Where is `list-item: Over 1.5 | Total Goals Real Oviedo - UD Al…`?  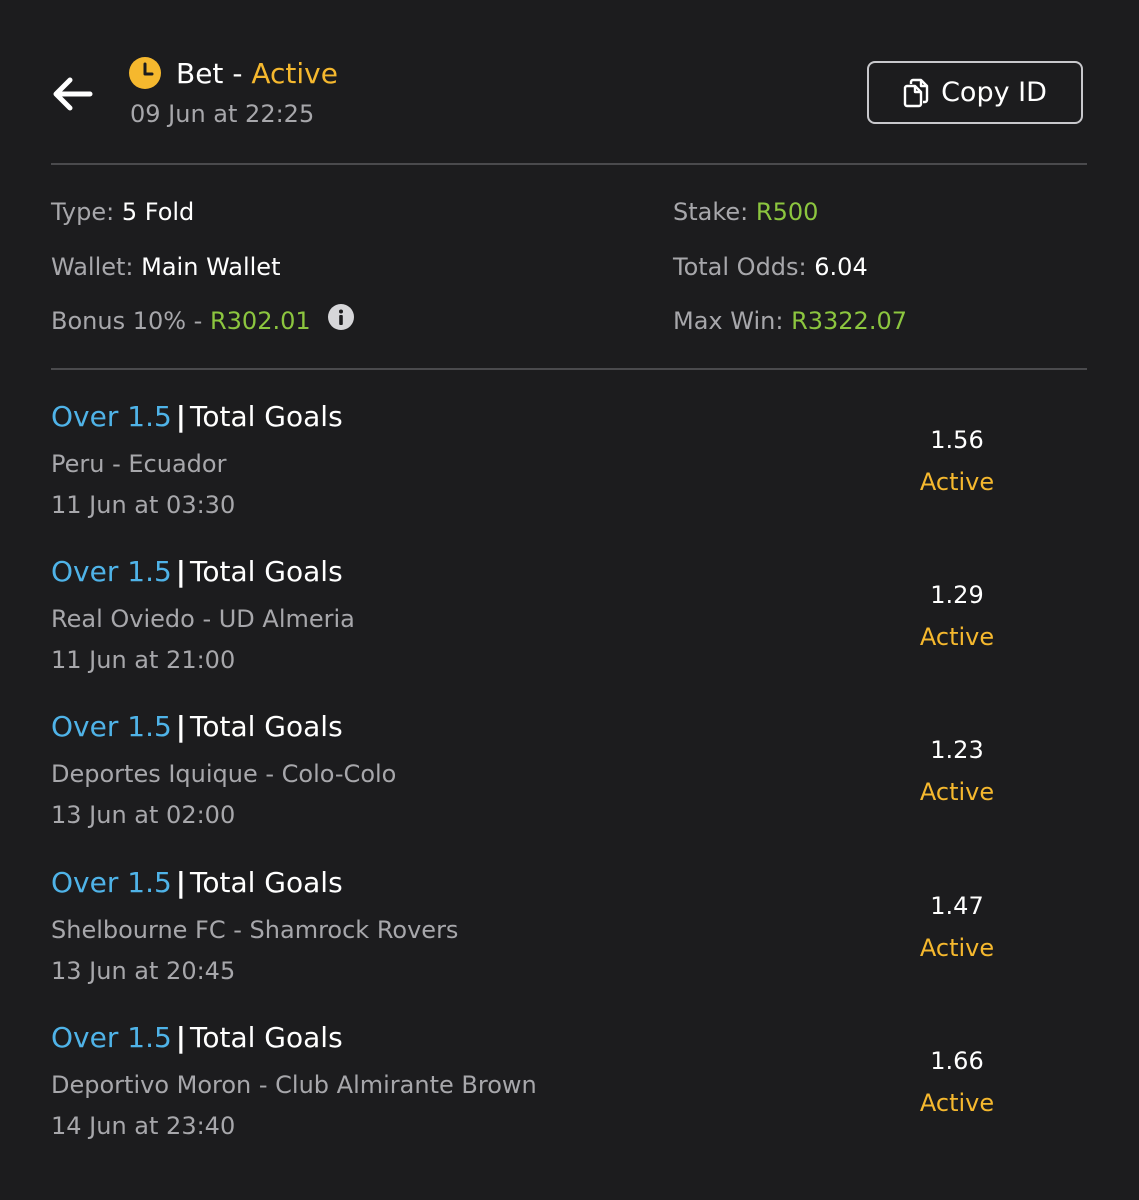 list-item: Over 1.5 | Total Goals Real Oviedo - UD Al… is located at coordinates (569, 602).